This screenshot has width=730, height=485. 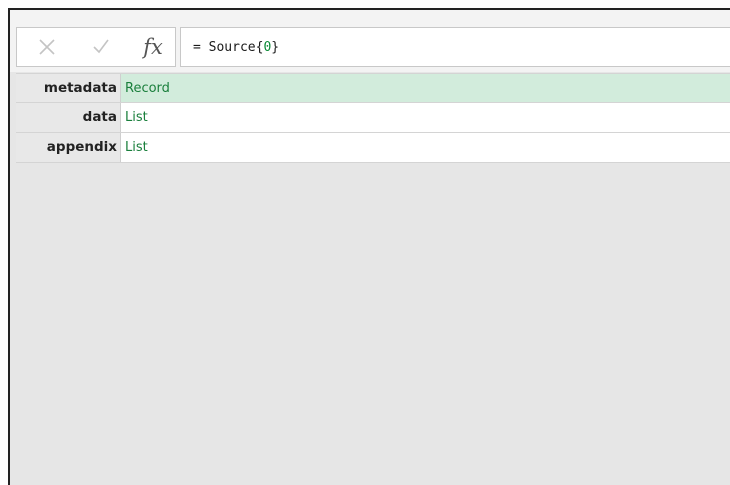 I want to click on close-icon, so click(x=47, y=47).